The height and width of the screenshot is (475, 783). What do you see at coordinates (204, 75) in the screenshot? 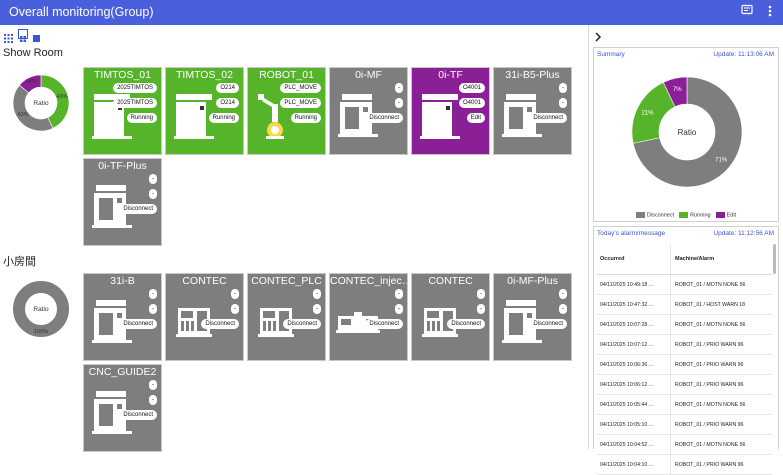
I see `machine-name: TIMTOS_02` at bounding box center [204, 75].